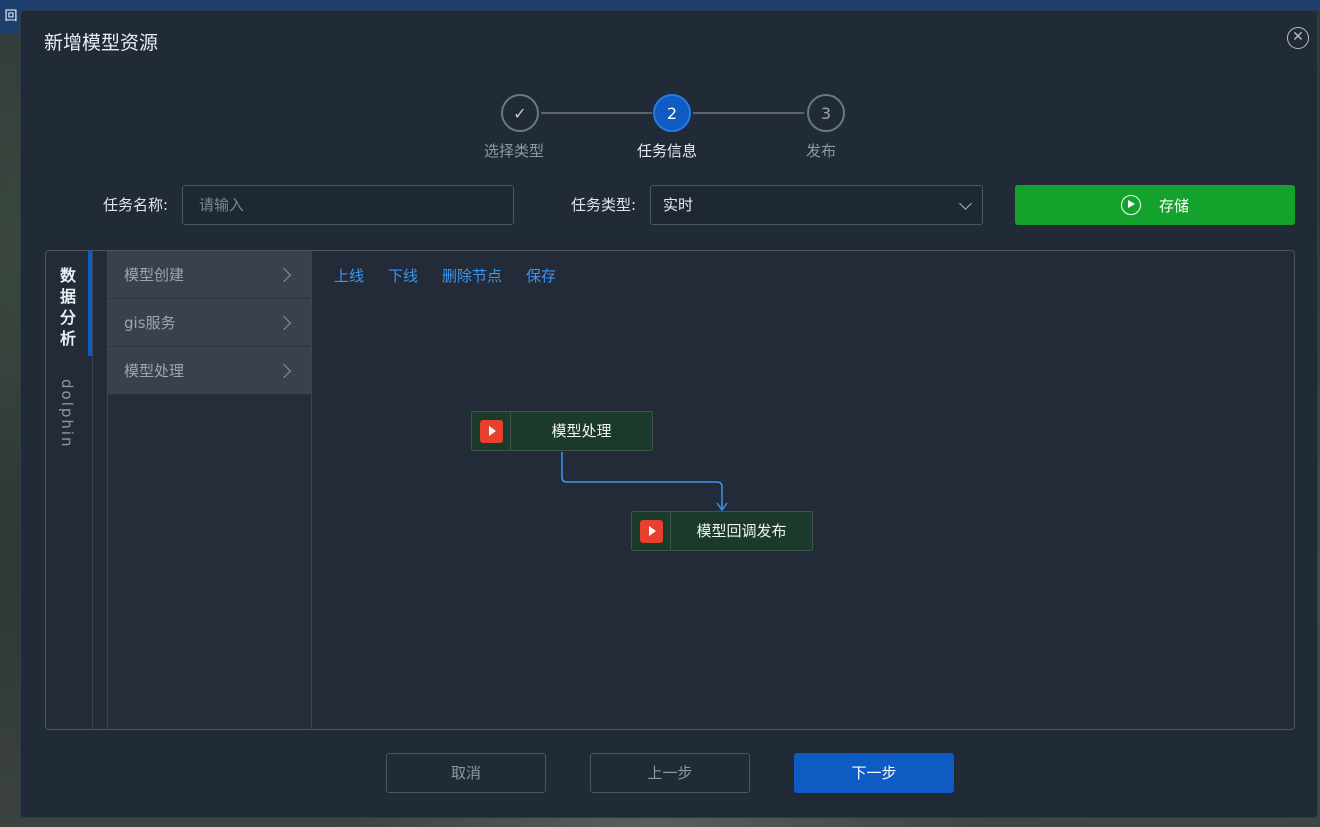  I want to click on task-name-input: 请输入, so click(348, 205).